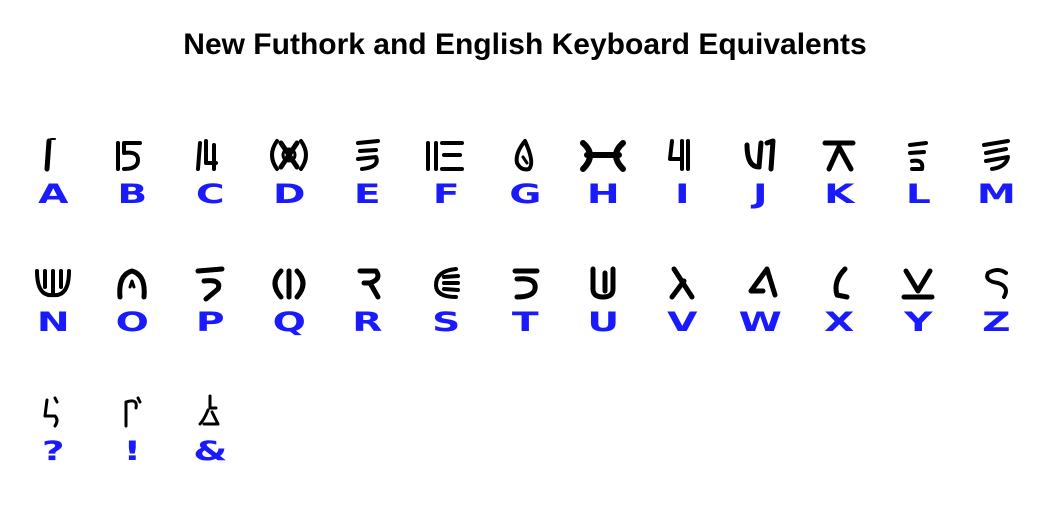 Image resolution: width=1050 pixels, height=506 pixels. I want to click on key-cell: &, so click(210, 440).